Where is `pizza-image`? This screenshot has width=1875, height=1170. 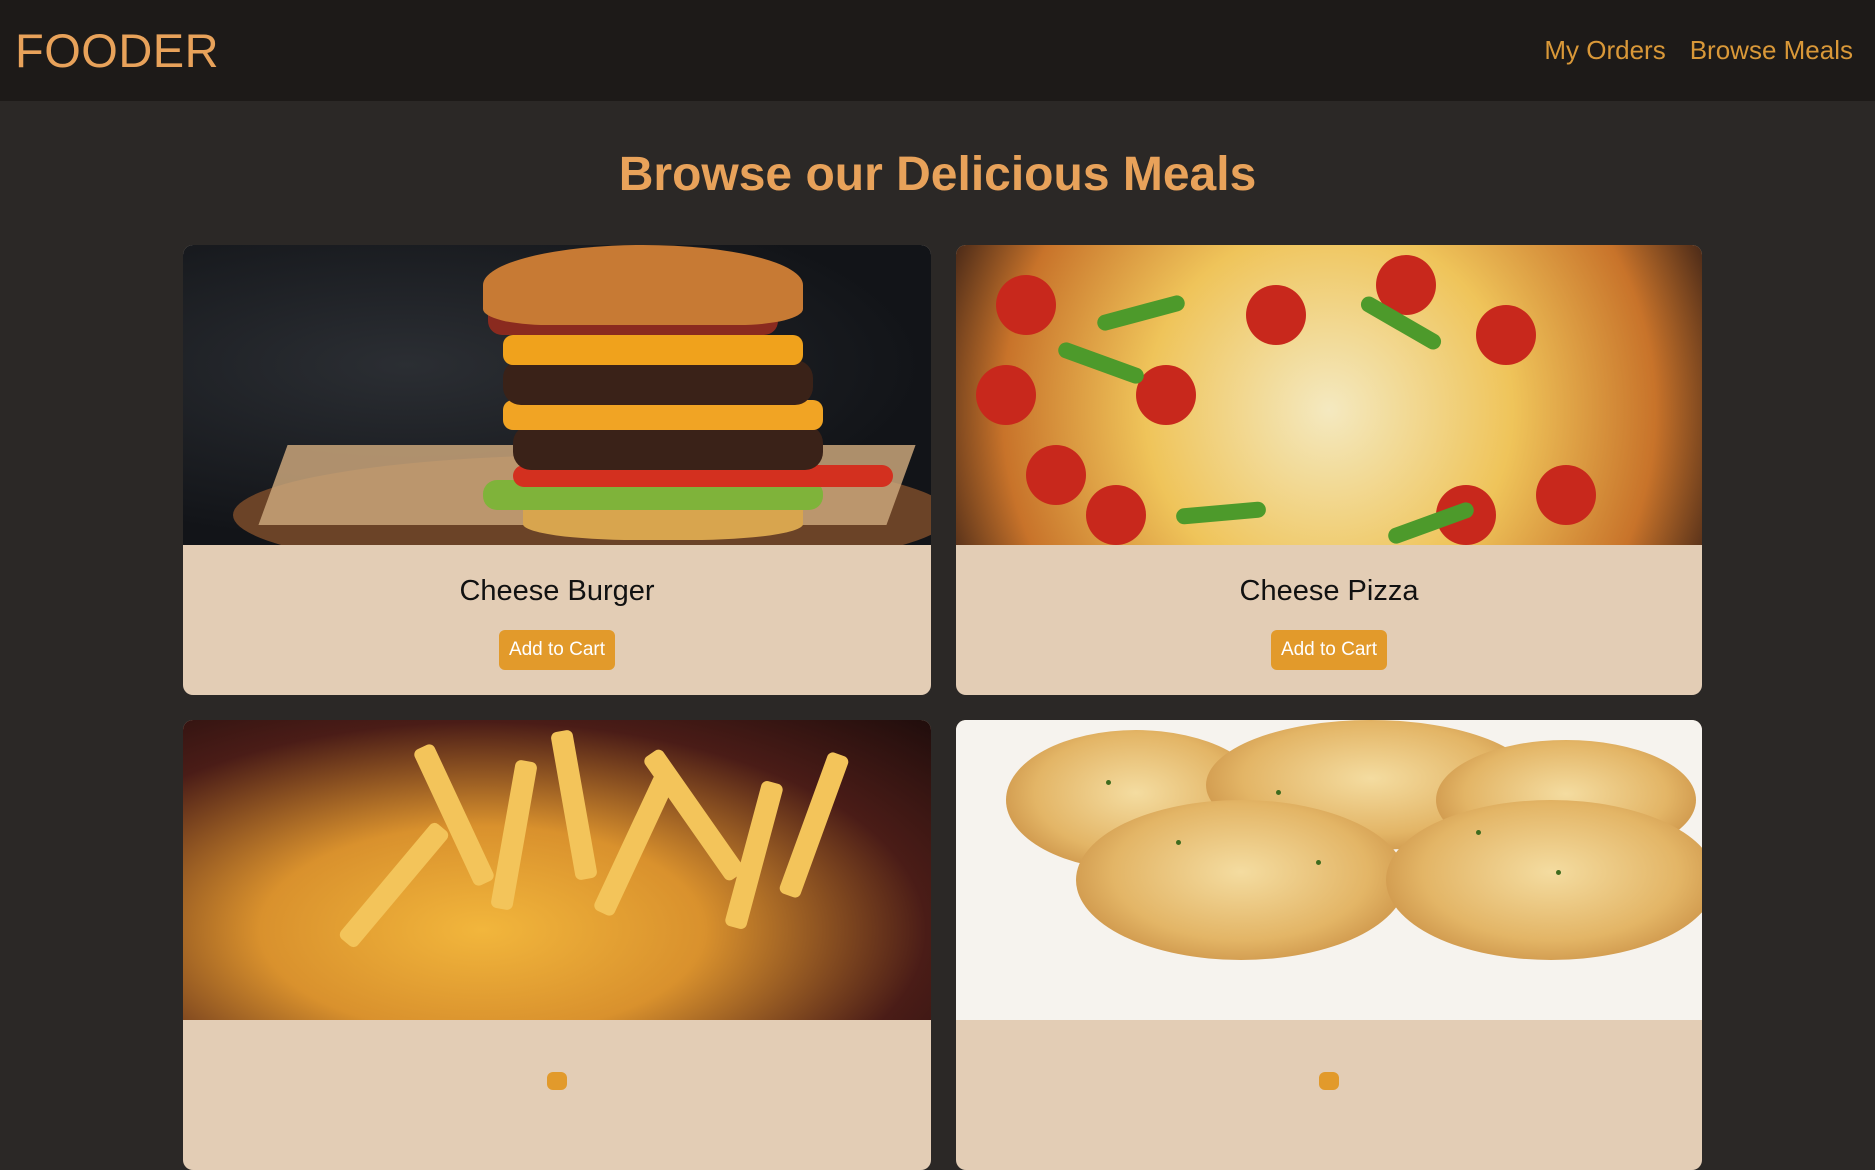 pizza-image is located at coordinates (1329, 395).